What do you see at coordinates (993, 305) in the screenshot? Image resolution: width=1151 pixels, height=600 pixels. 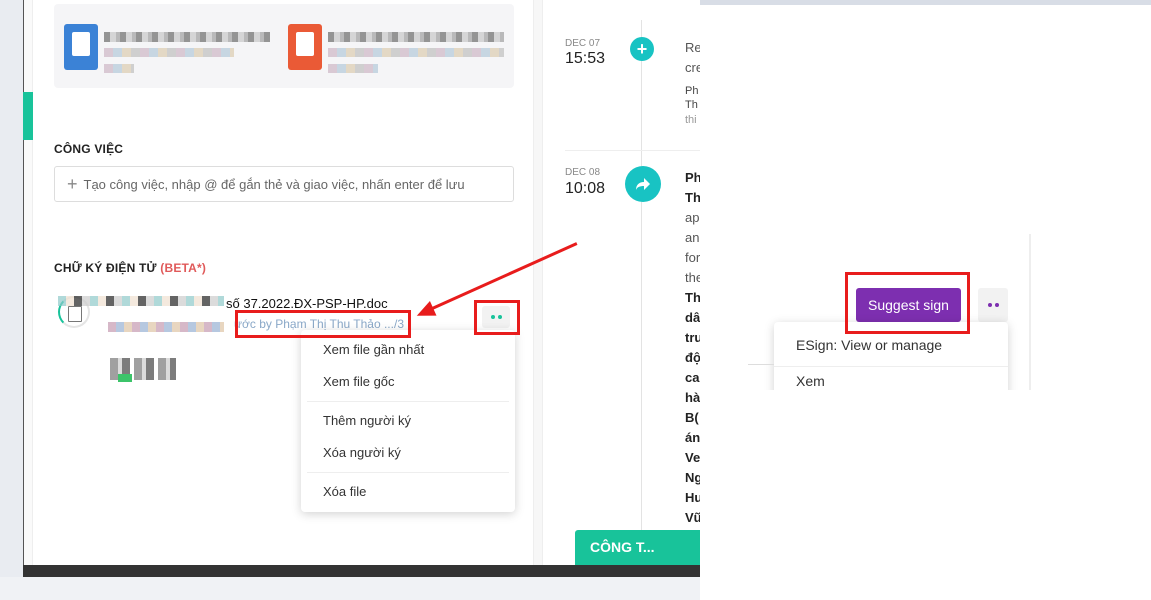 I see `inset-more-options-button` at bounding box center [993, 305].